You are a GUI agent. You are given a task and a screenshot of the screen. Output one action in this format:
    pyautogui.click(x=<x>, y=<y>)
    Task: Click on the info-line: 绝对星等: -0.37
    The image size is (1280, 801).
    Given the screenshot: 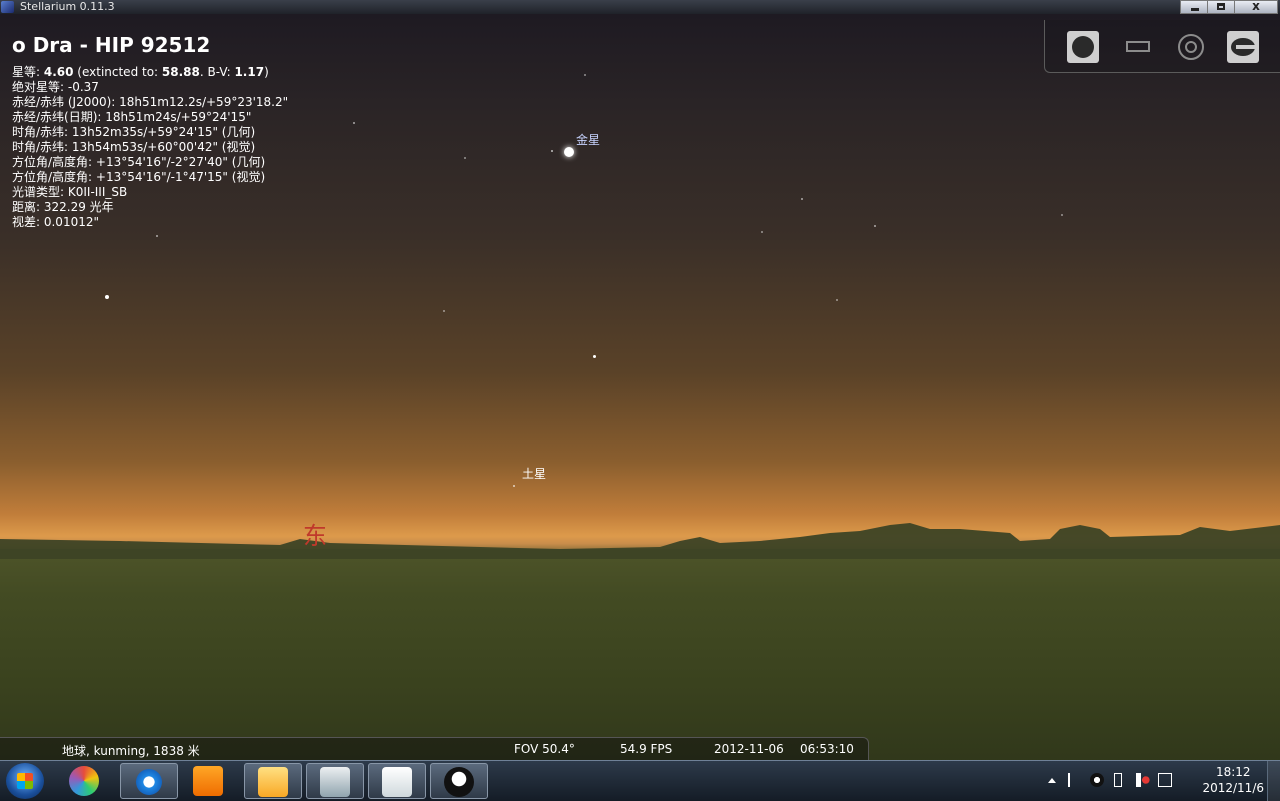 What is the action you would take?
    pyautogui.click(x=55, y=87)
    